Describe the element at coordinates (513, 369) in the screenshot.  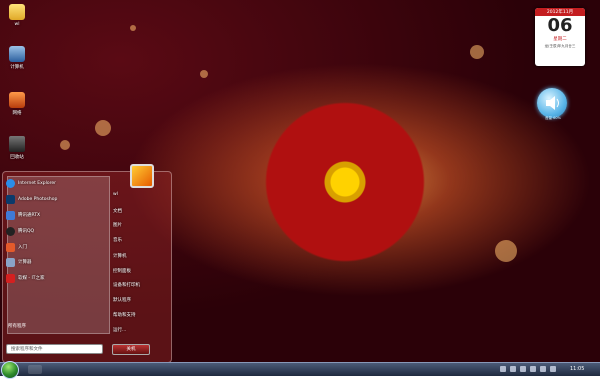
I see `tray-network-icon` at that location.